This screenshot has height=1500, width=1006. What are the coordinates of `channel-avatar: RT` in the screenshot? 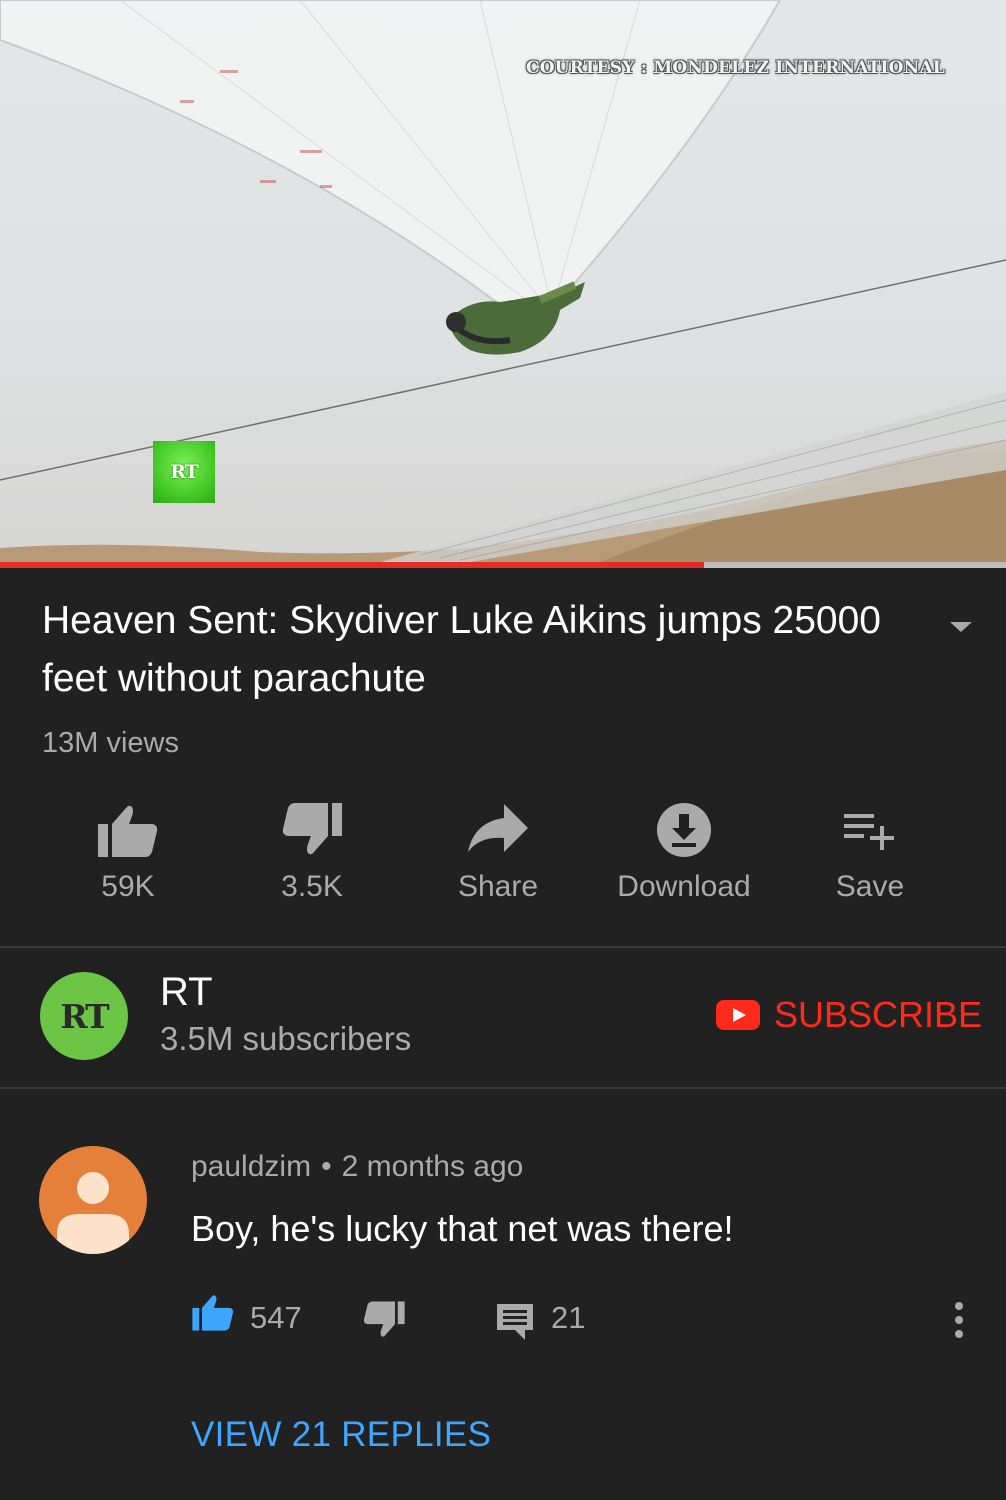 It's located at (84, 1016).